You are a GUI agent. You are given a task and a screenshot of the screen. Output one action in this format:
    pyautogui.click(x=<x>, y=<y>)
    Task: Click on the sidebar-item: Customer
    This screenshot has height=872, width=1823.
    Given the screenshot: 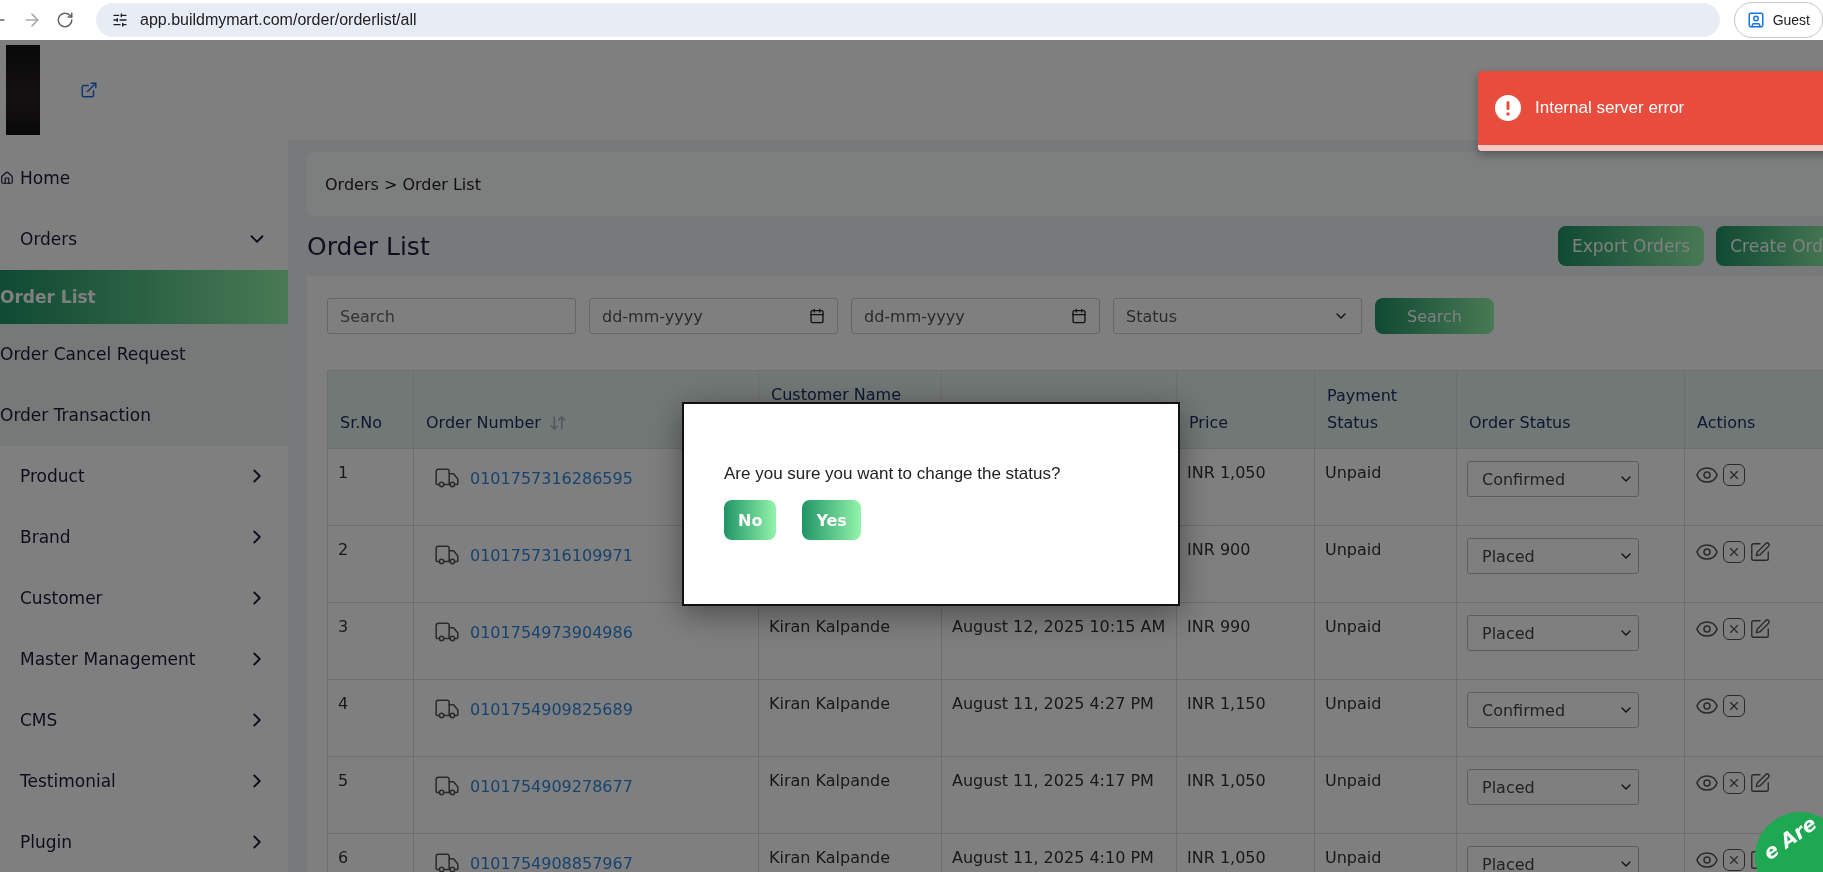 What is the action you would take?
    pyautogui.click(x=144, y=598)
    